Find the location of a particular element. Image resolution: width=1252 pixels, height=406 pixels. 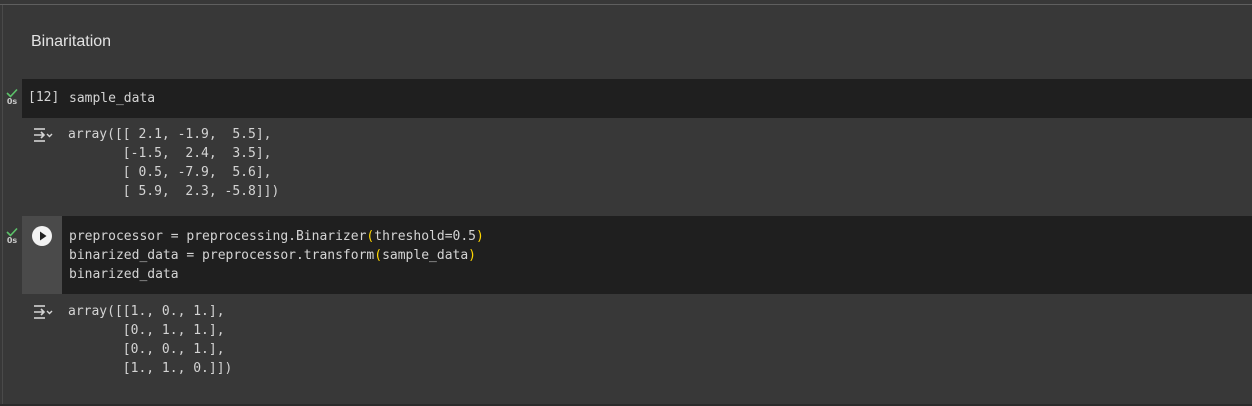

output-line: [ 5.9, 2.3, -5.8]]) is located at coordinates (174, 191).